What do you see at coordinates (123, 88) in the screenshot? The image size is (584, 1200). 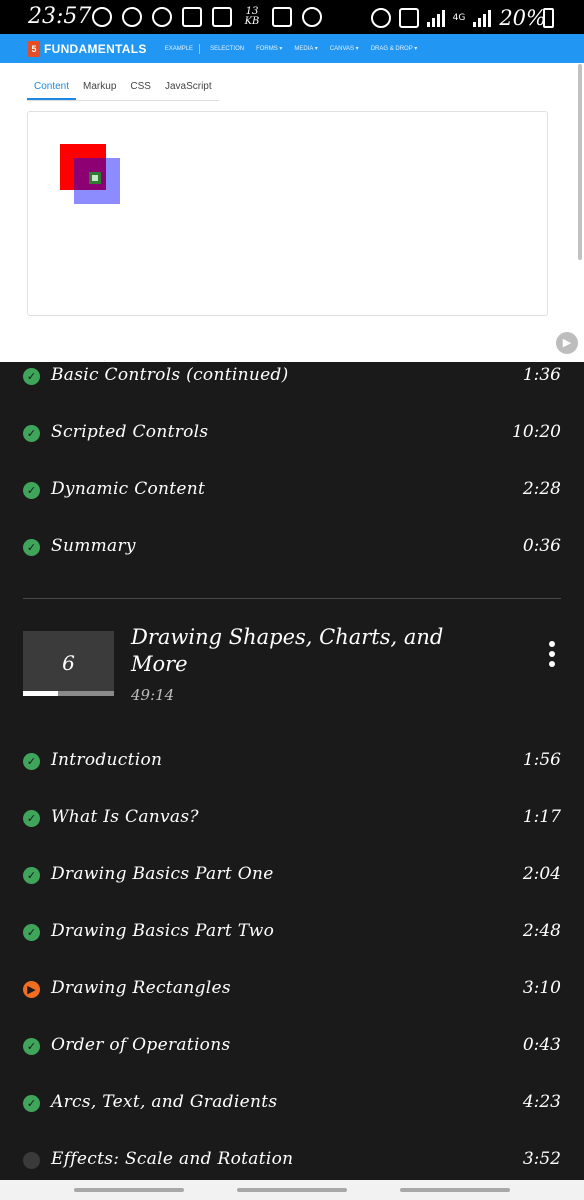 I see `demo-tabs: Content Markup CSS JavaScript` at bounding box center [123, 88].